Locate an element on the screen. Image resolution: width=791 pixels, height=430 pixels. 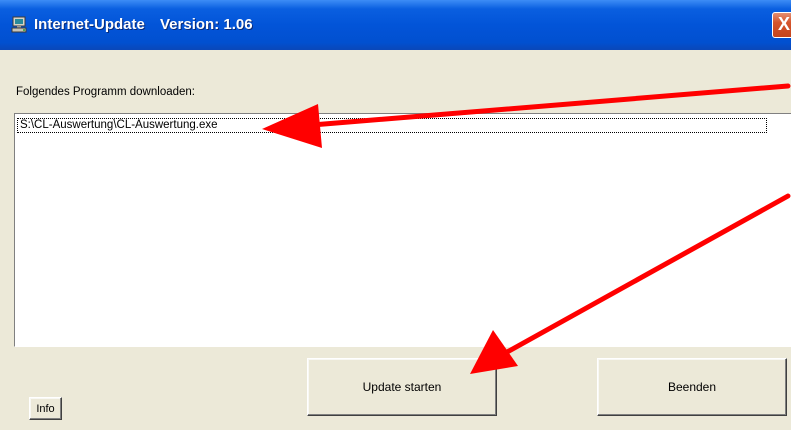
list-item: S:\CL-Auswertung\CL-Auswertung.exe is located at coordinates (392, 125).